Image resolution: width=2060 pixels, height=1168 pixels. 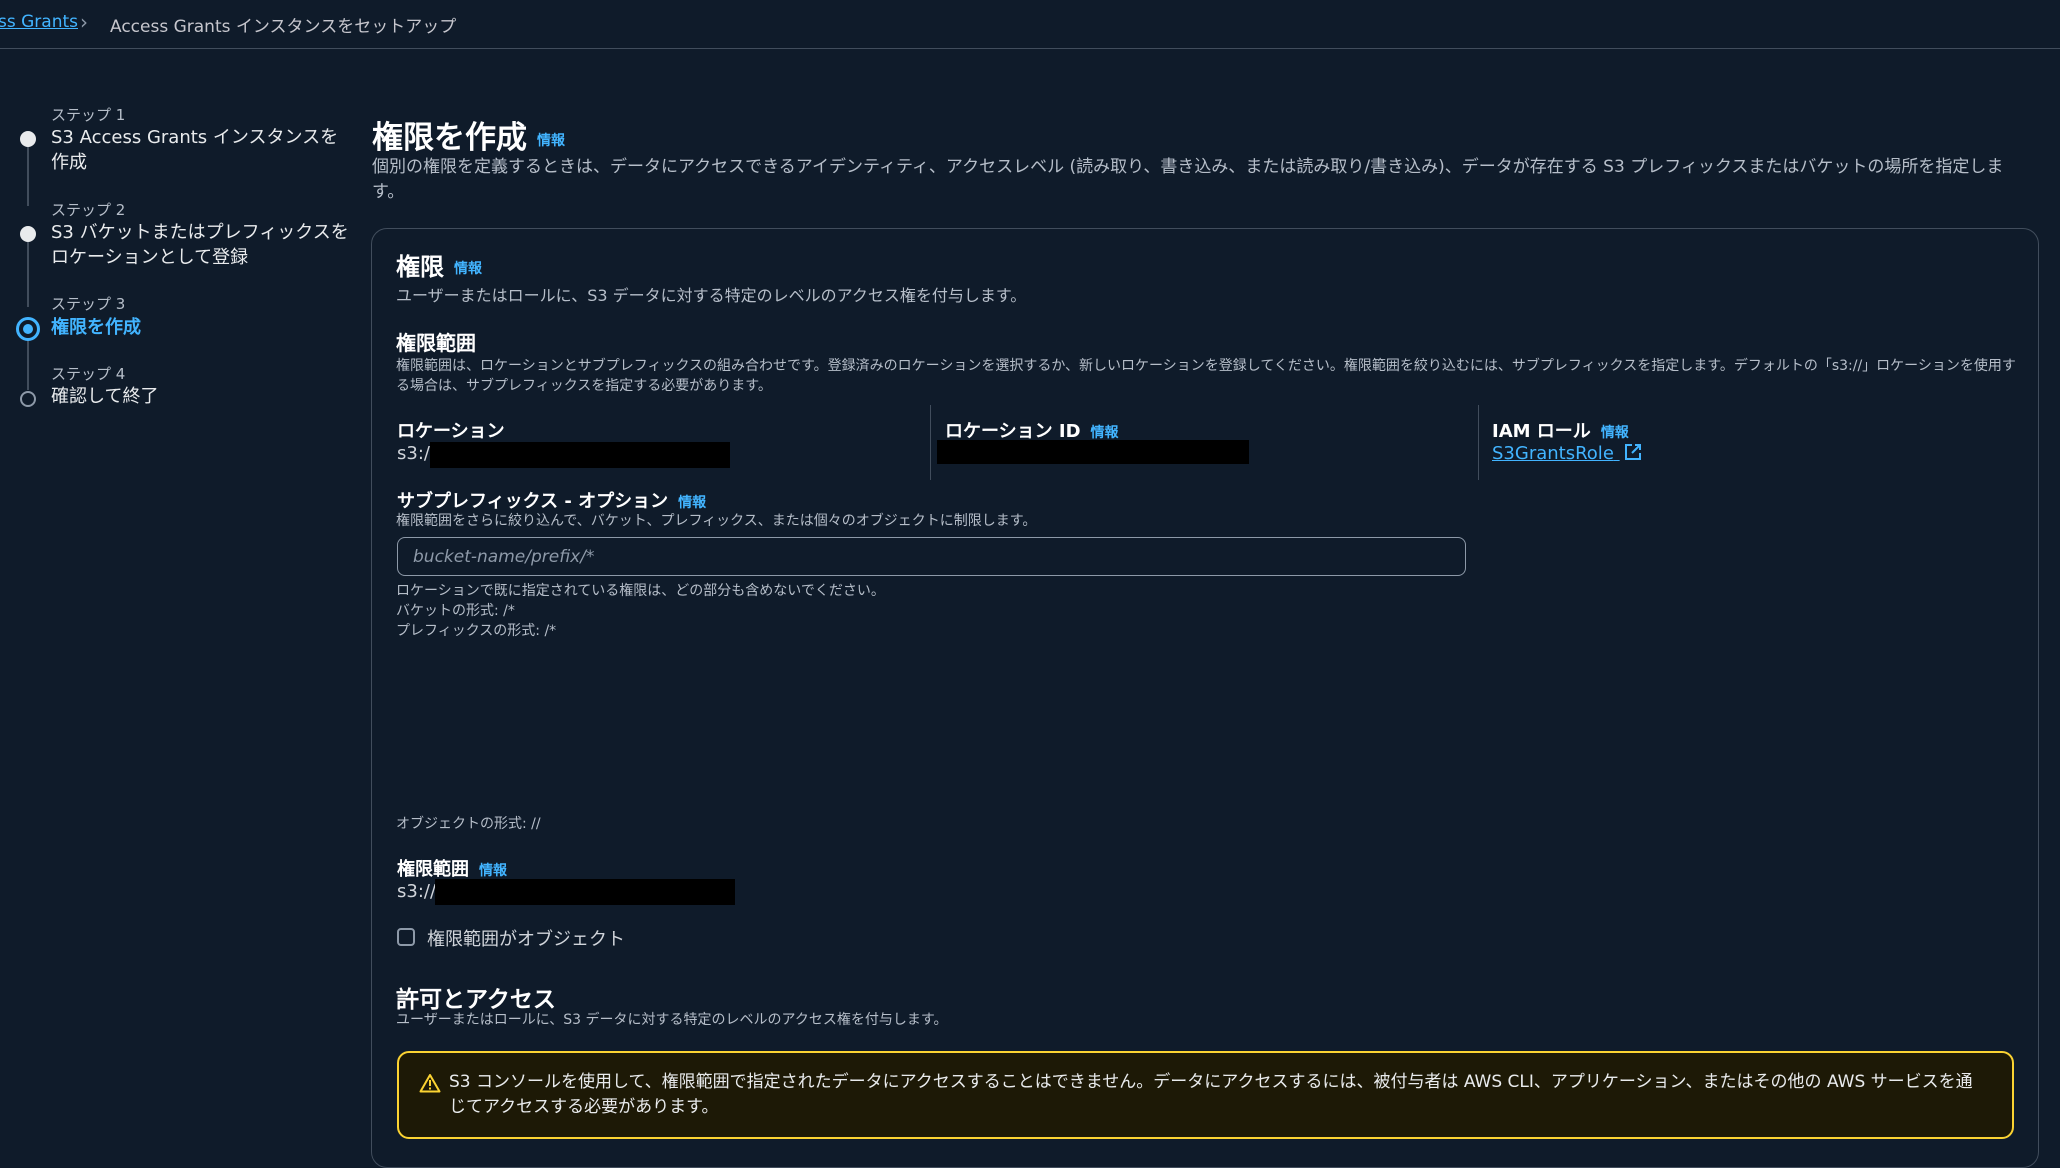 What do you see at coordinates (406, 937) in the screenshot?
I see `scope-is-object-checkbox` at bounding box center [406, 937].